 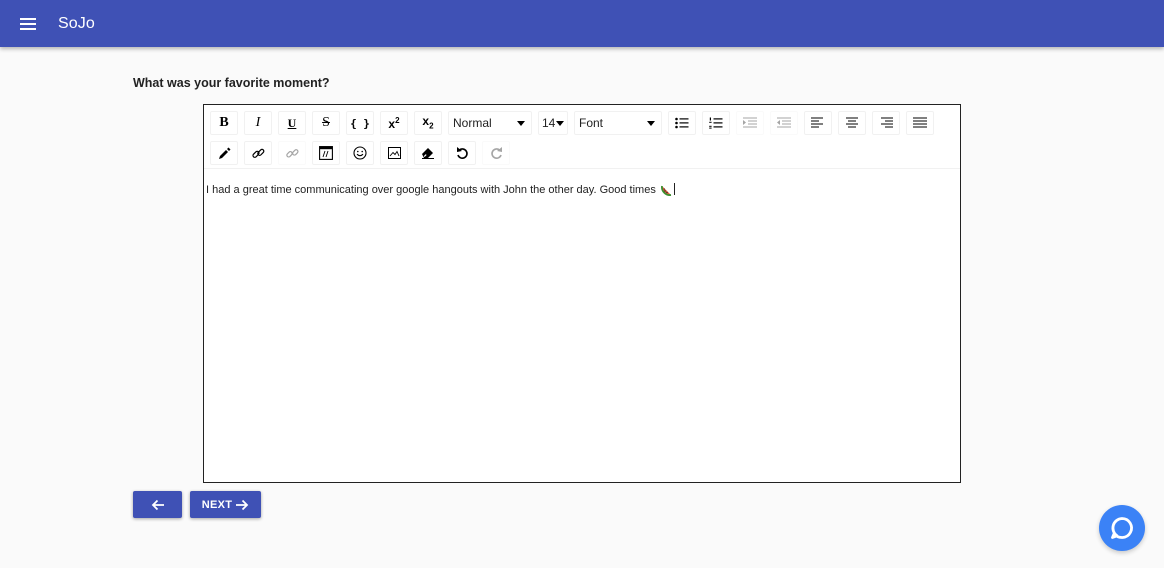 I want to click on unordered-list-icon, so click(x=682, y=123).